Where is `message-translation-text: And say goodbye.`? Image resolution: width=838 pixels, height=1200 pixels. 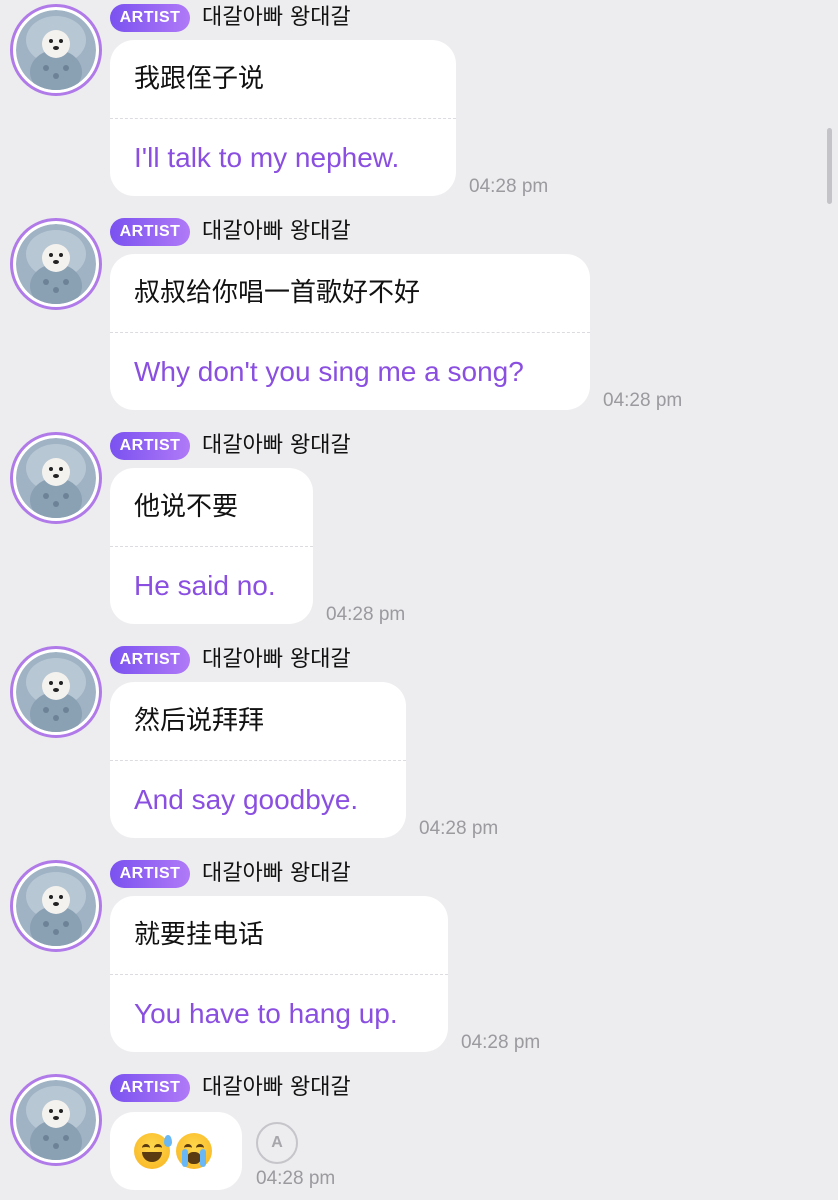 message-translation-text: And say goodbye. is located at coordinates (258, 799).